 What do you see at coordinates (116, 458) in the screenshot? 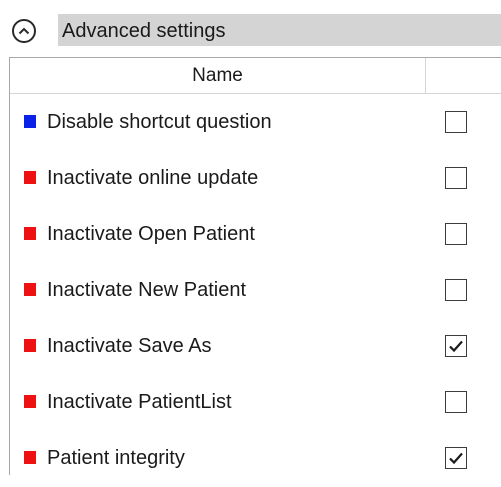
I see `row-label: Patient integrity` at bounding box center [116, 458].